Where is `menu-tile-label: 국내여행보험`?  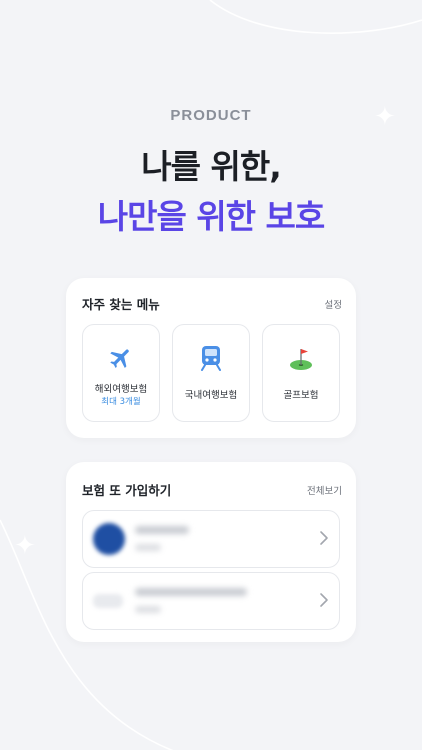 menu-tile-label: 국내여행보험 is located at coordinates (211, 395).